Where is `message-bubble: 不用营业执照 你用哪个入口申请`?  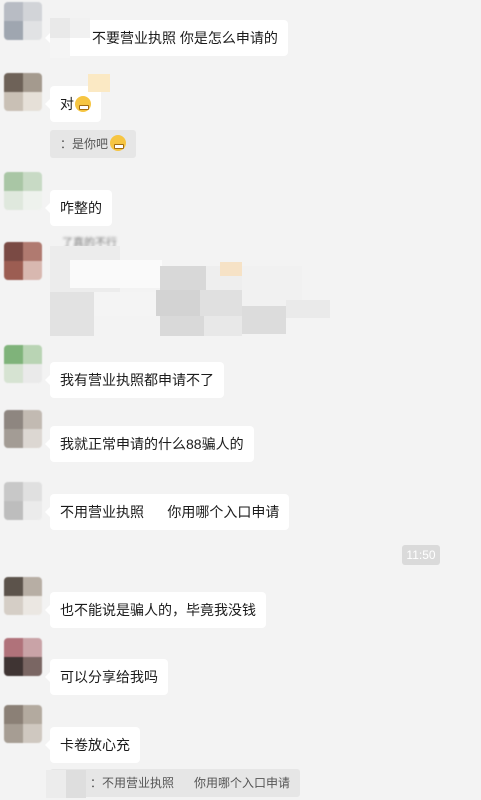 message-bubble: 不用营业执照 你用哪个入口申请 is located at coordinates (167, 512).